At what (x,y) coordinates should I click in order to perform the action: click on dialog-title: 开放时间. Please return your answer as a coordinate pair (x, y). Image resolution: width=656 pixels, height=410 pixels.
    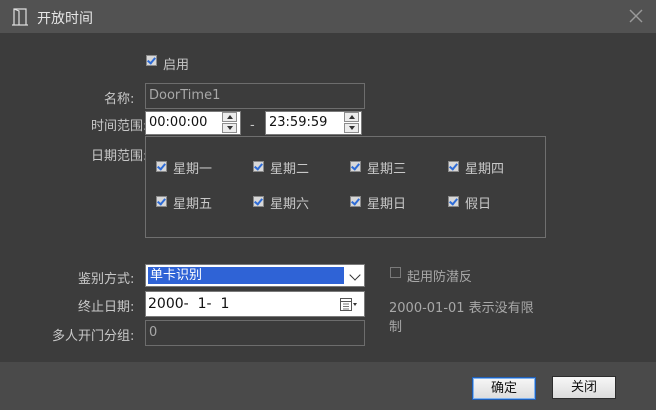
    Looking at the image, I should click on (65, 19).